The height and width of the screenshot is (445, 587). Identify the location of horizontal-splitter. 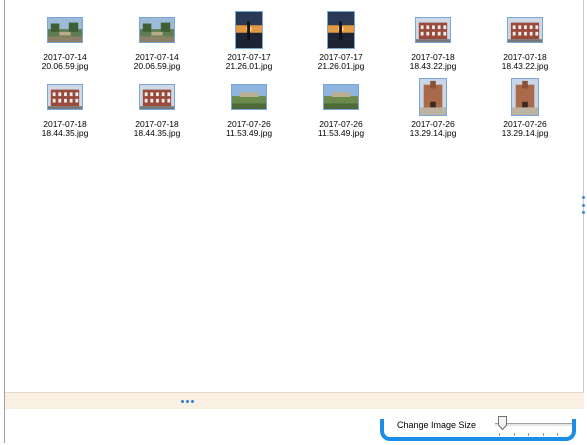
(294, 400).